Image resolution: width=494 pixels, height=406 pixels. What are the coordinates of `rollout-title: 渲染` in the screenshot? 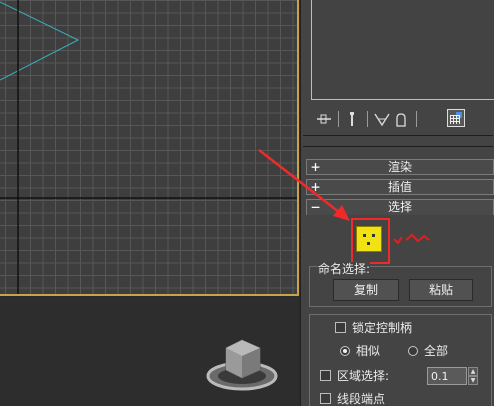 It's located at (399, 167).